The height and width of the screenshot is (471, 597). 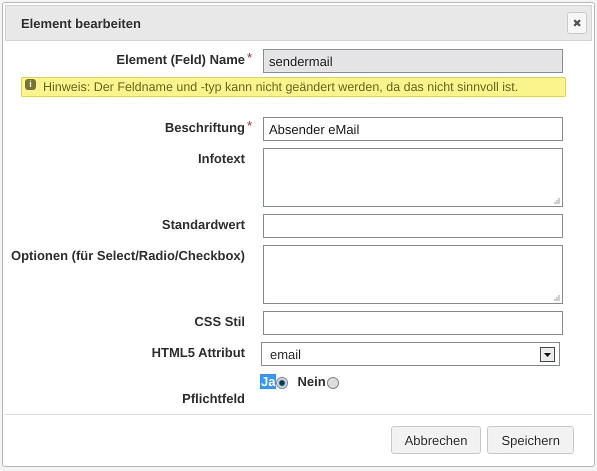 I want to click on field-label: Infotext, so click(x=221, y=158).